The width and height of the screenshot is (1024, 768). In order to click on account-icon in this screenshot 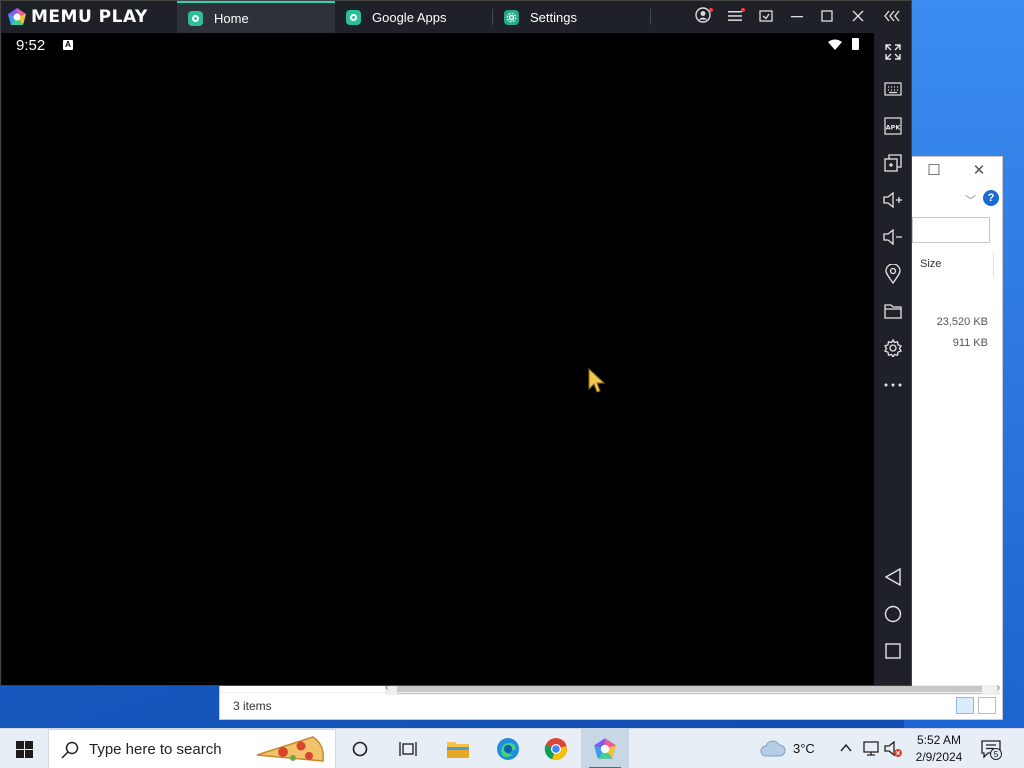, I will do `click(703, 17)`.